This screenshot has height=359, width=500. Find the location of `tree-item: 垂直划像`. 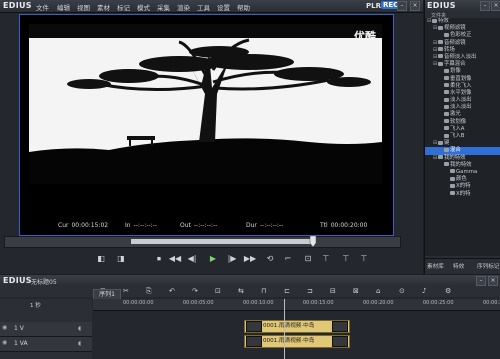

tree-item: 垂直划像 is located at coordinates (462, 79).